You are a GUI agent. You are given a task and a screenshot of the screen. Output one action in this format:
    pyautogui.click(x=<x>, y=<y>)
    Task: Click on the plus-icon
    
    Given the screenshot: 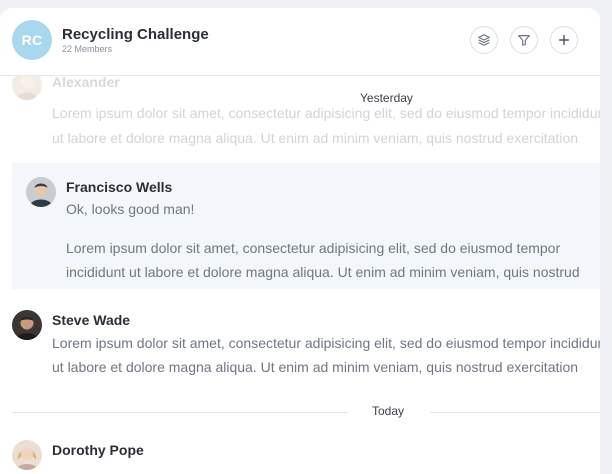 What is the action you would take?
    pyautogui.click(x=564, y=40)
    